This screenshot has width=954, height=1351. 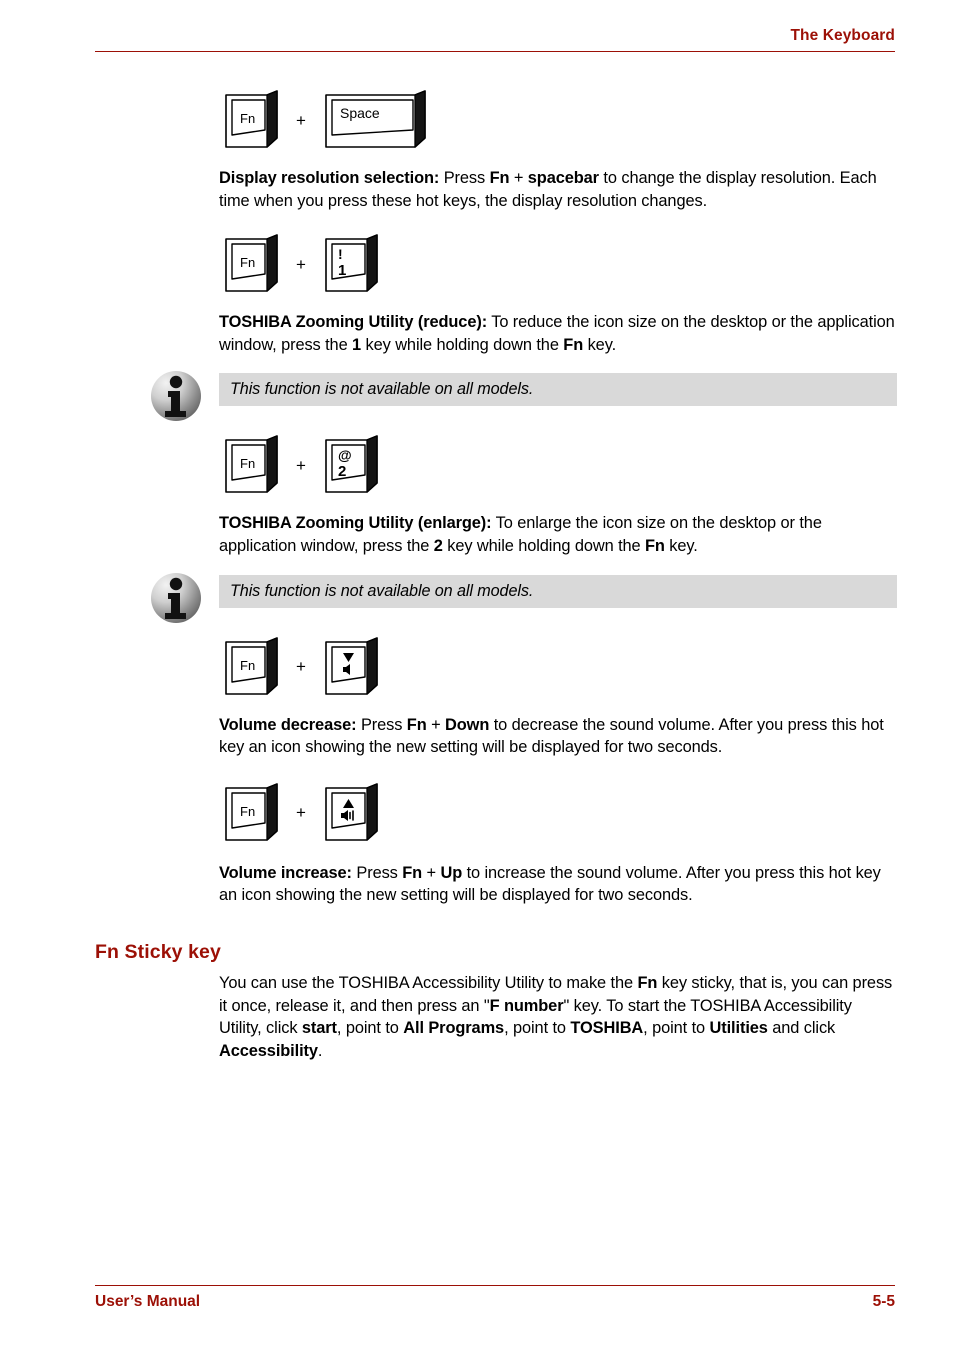 I want to click on footer-page-number: 5-5, so click(x=883, y=1301).